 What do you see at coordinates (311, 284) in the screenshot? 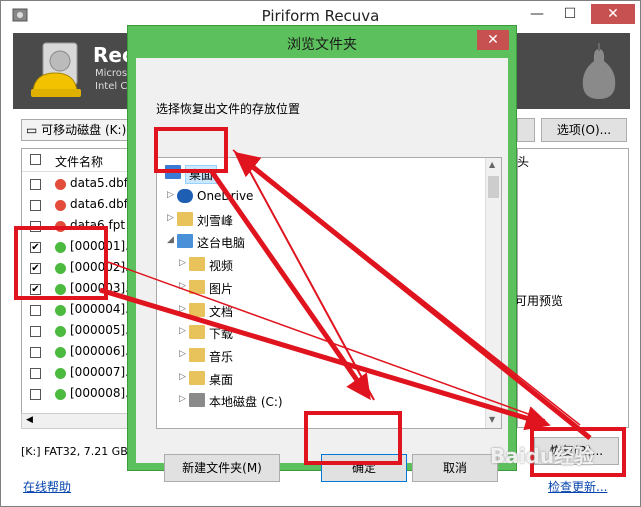
I see `arrow-line-ok-to-desktop` at bounding box center [311, 284].